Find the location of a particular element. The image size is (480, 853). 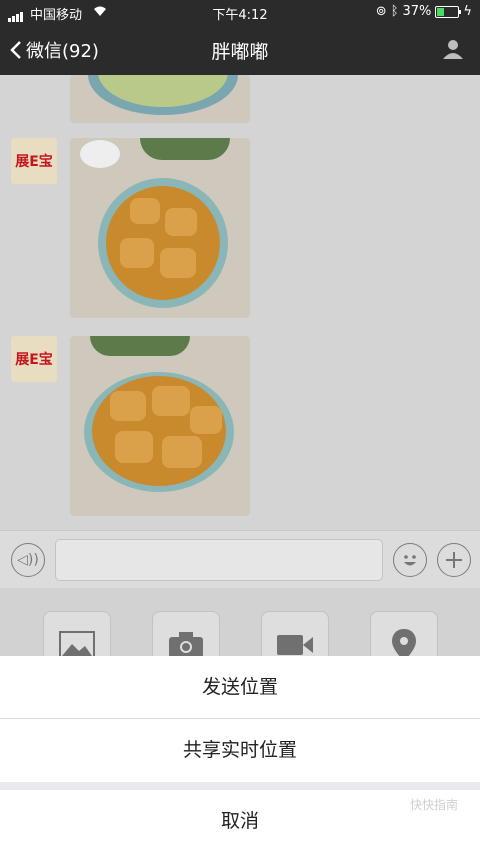

plus-icon is located at coordinates (454, 560).